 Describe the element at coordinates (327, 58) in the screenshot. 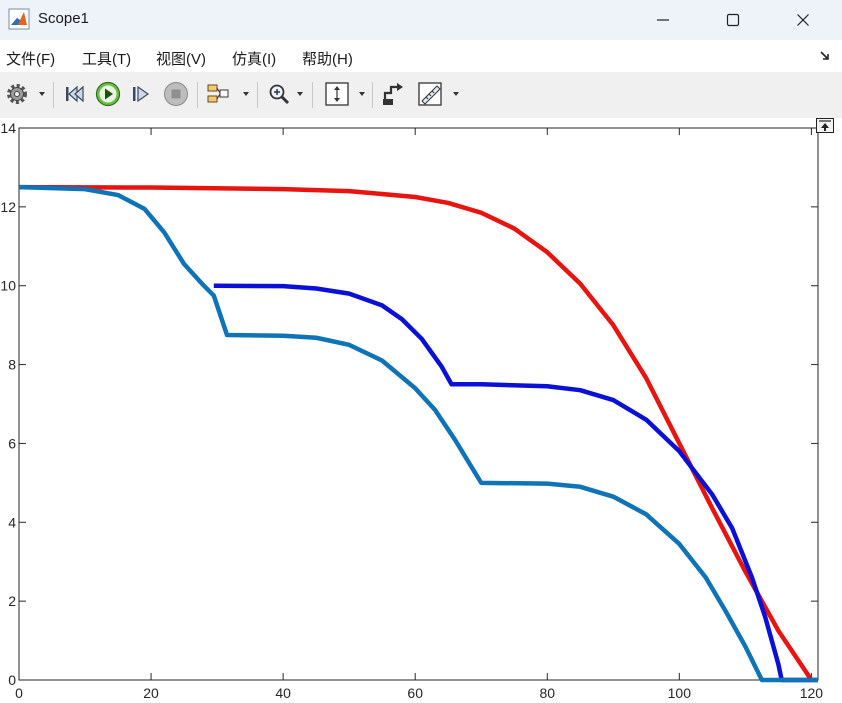

I see `menu-help: 帮助(H)` at that location.